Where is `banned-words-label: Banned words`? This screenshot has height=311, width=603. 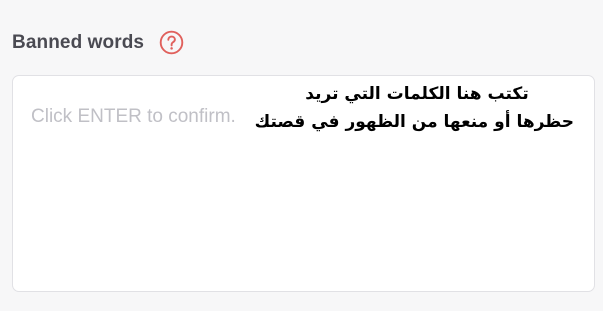 banned-words-label: Banned words is located at coordinates (78, 42).